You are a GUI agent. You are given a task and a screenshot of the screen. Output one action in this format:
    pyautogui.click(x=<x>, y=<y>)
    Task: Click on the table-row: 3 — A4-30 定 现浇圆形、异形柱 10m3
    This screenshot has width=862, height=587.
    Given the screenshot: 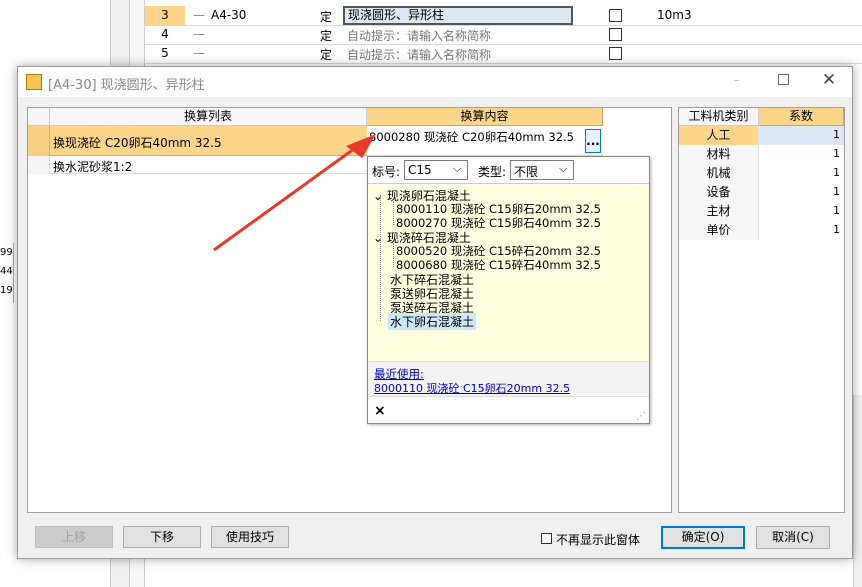 What is the action you would take?
    pyautogui.click(x=503, y=16)
    